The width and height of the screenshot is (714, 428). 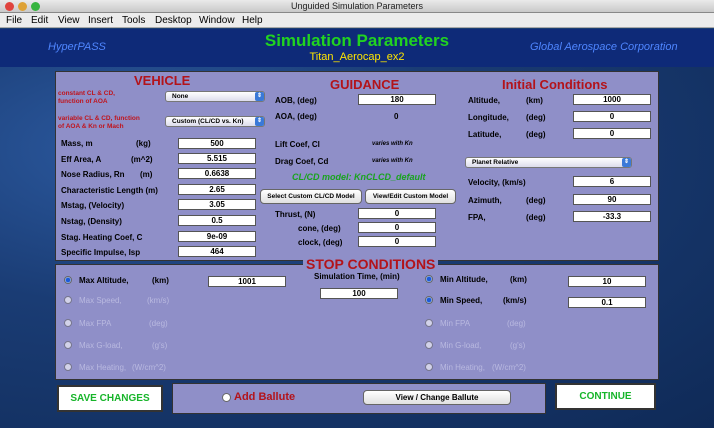 What do you see at coordinates (536, 117) in the screenshot?
I see `longitude-unit: (deg)` at bounding box center [536, 117].